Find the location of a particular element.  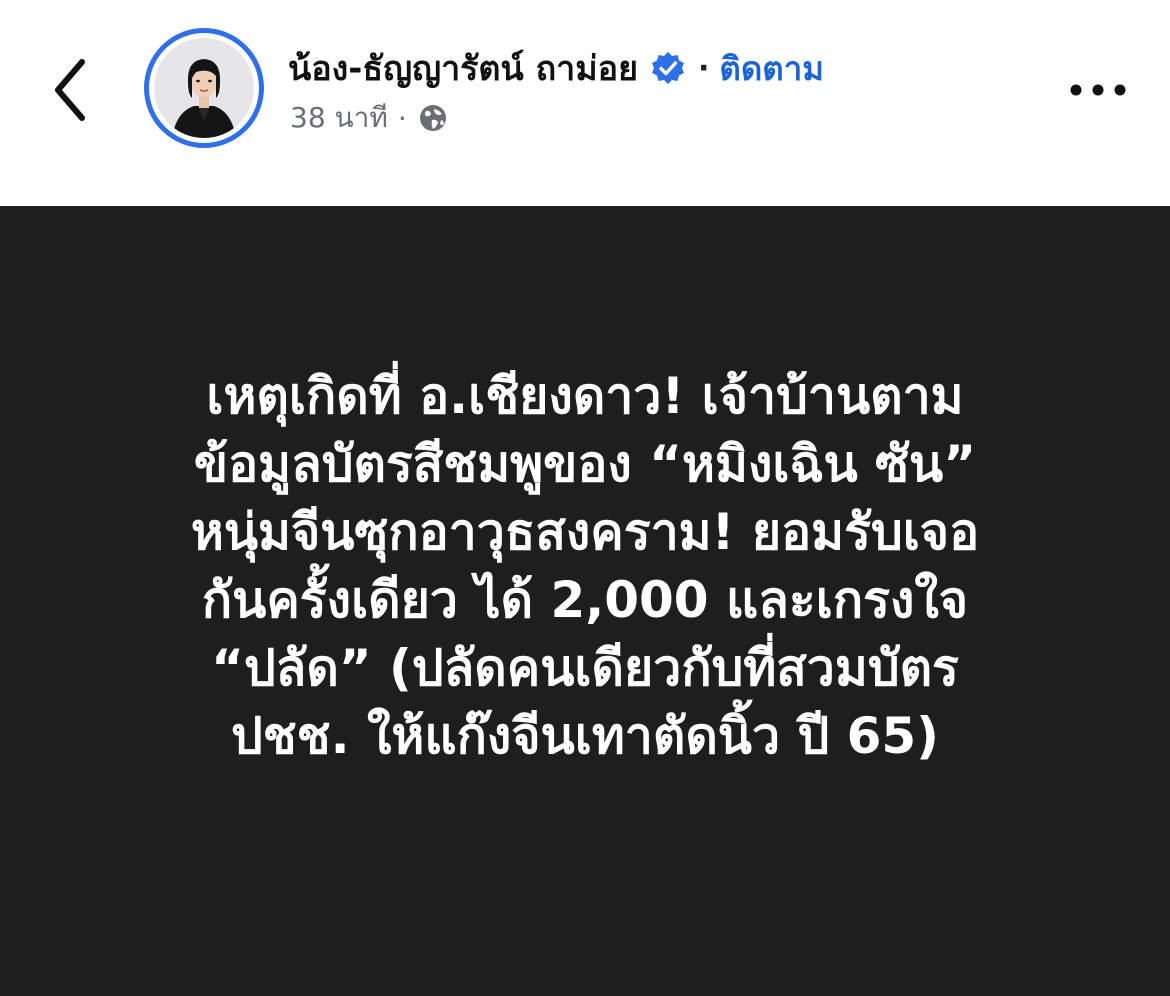

author-row: น้อง-ธัญญารัตน์ ถาม่อย · ติดตาม is located at coordinates (556, 68).